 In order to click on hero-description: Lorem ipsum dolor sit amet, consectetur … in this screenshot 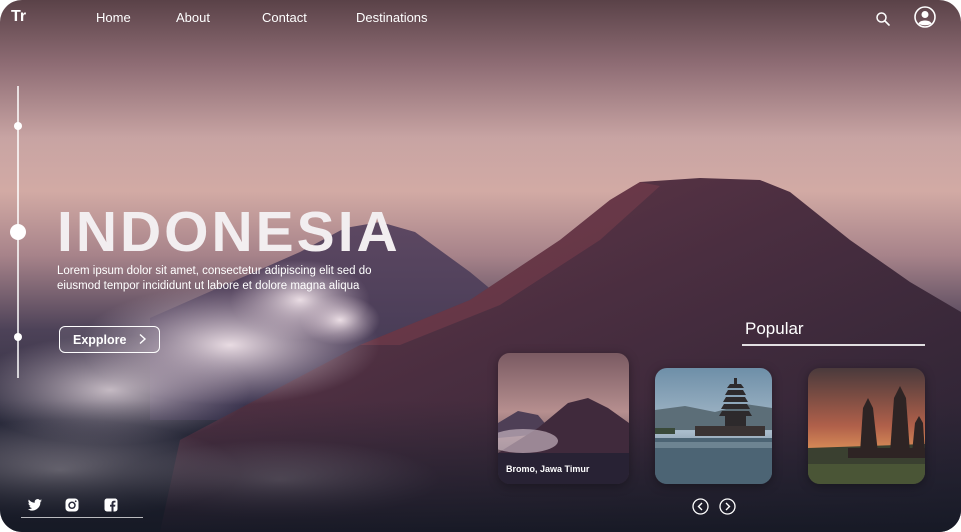, I will do `click(214, 278)`.